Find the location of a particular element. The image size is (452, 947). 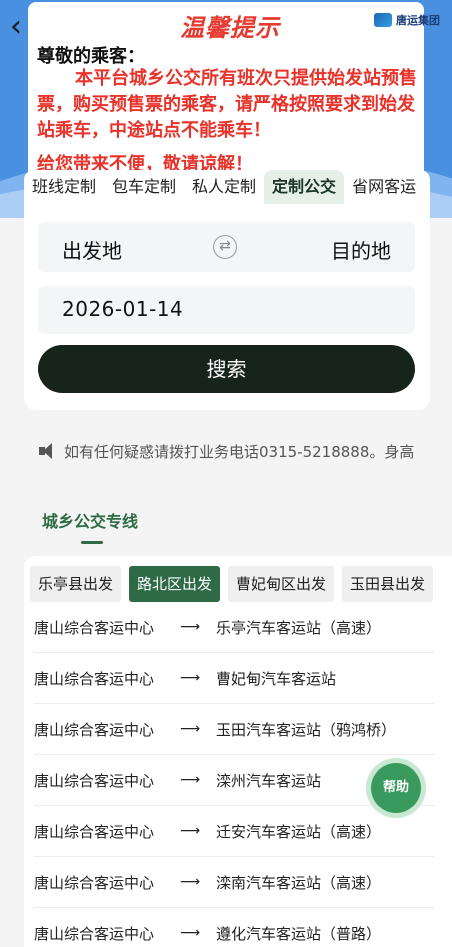

region-chip-yutian: 玉田县出发 is located at coordinates (388, 584).